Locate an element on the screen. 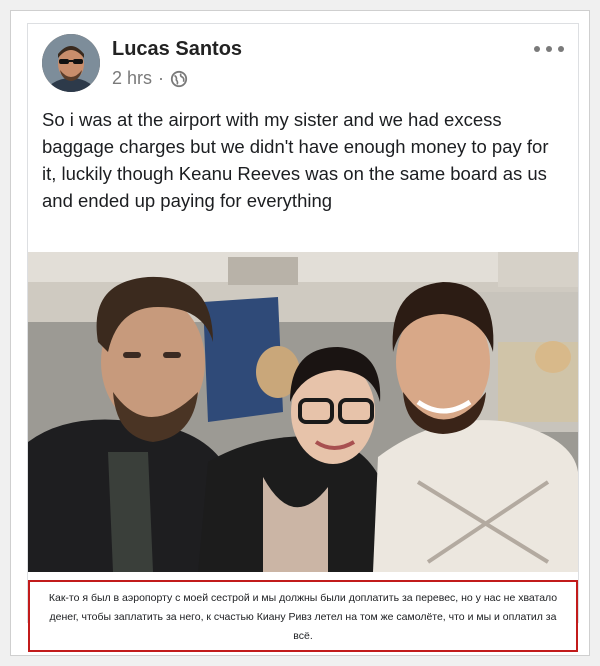  avatar-image is located at coordinates (71, 63).